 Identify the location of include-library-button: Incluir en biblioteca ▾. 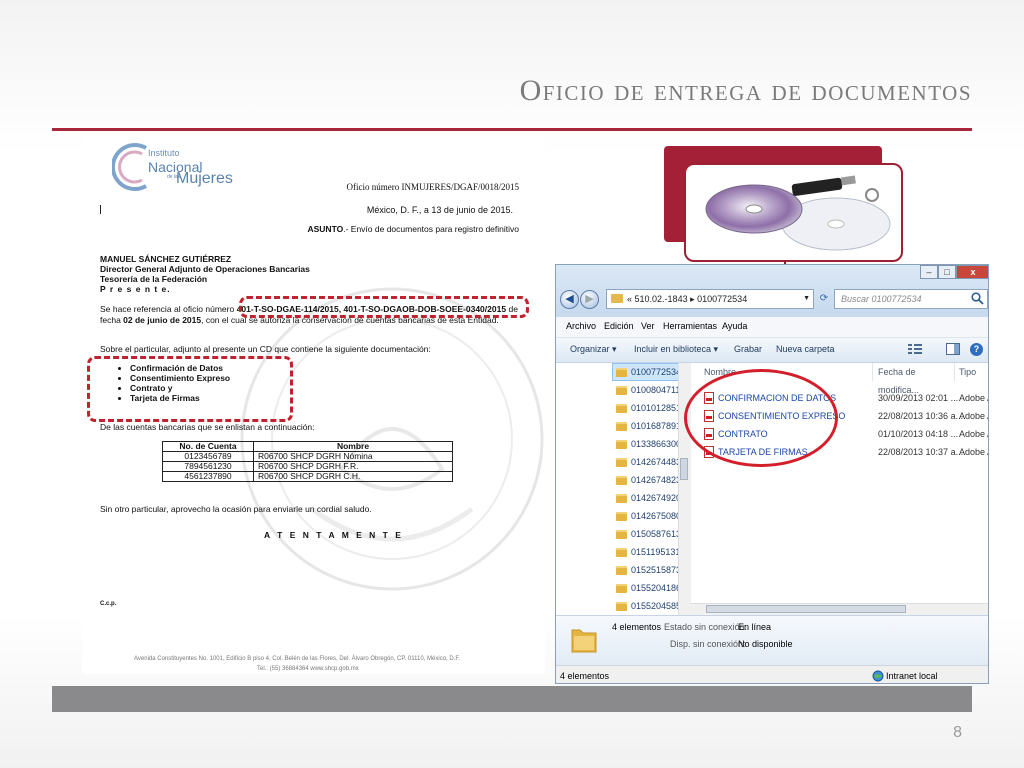
(676, 349).